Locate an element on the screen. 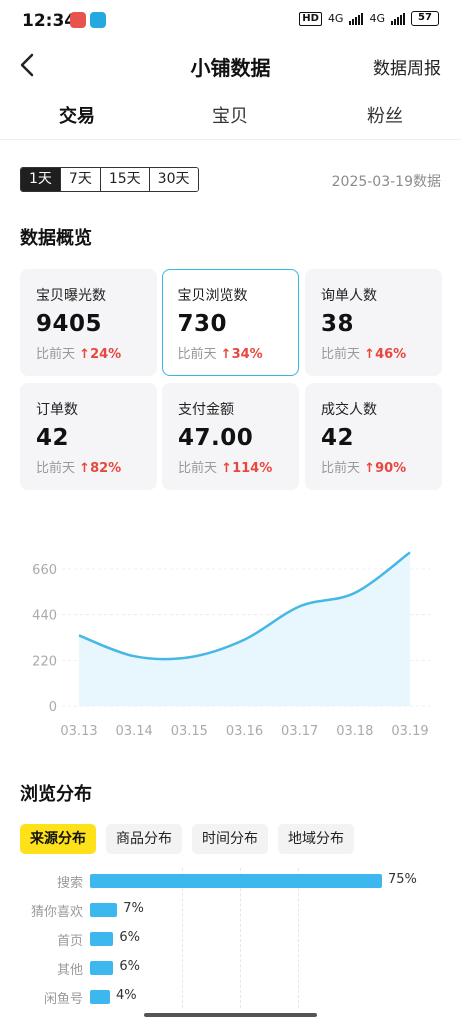  x-tick-label: 03.18 is located at coordinates (354, 731).